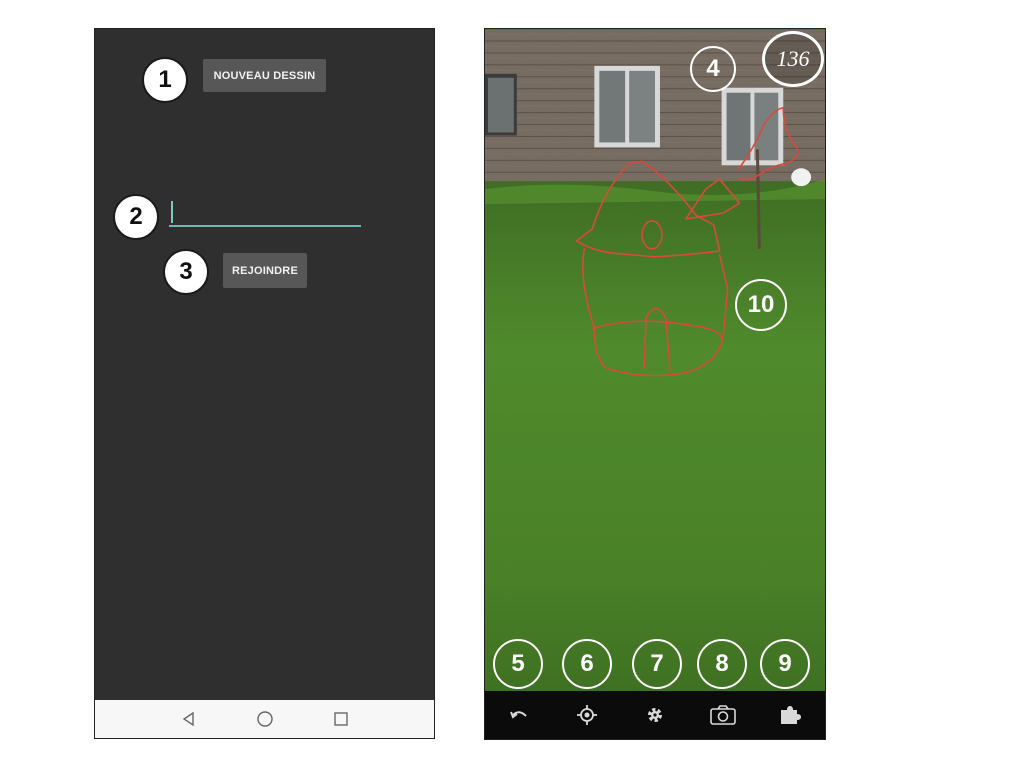  What do you see at coordinates (265, 212) in the screenshot?
I see `drawing-code-input` at bounding box center [265, 212].